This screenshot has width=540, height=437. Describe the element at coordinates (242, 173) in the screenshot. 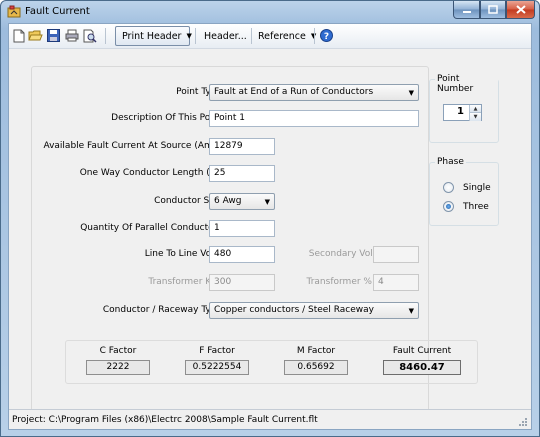

I see `conductor-length-input: 25` at that location.